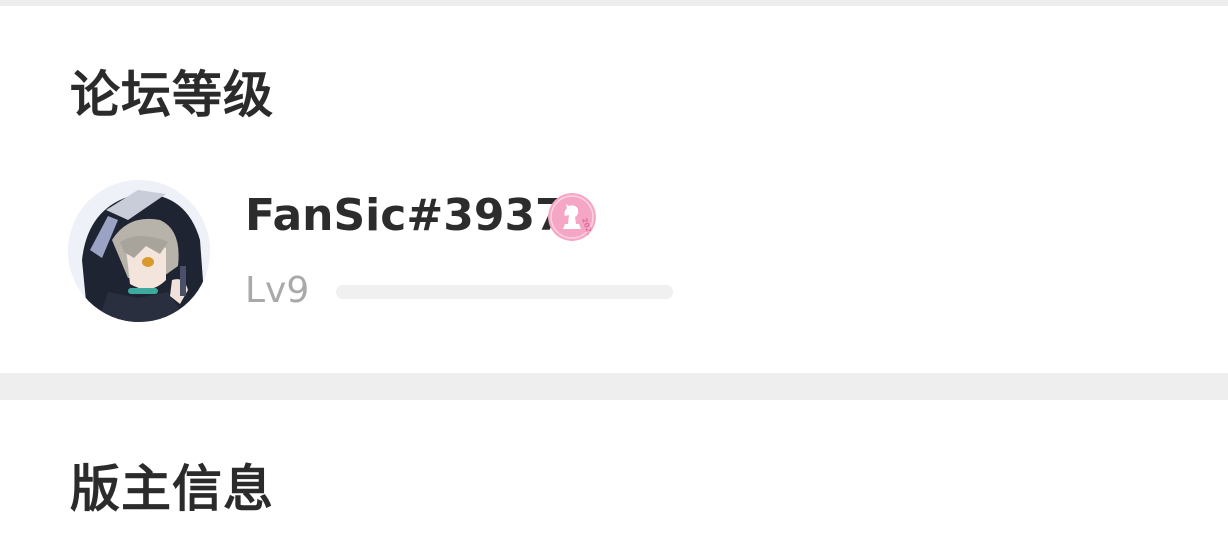 The image size is (1228, 548). What do you see at coordinates (504, 292) in the screenshot?
I see `level-progress-bar` at bounding box center [504, 292].